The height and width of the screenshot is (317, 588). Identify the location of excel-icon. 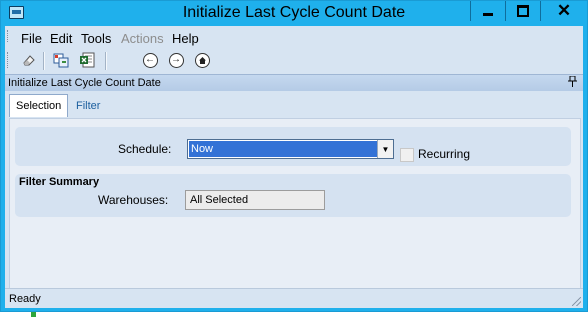
(87, 60).